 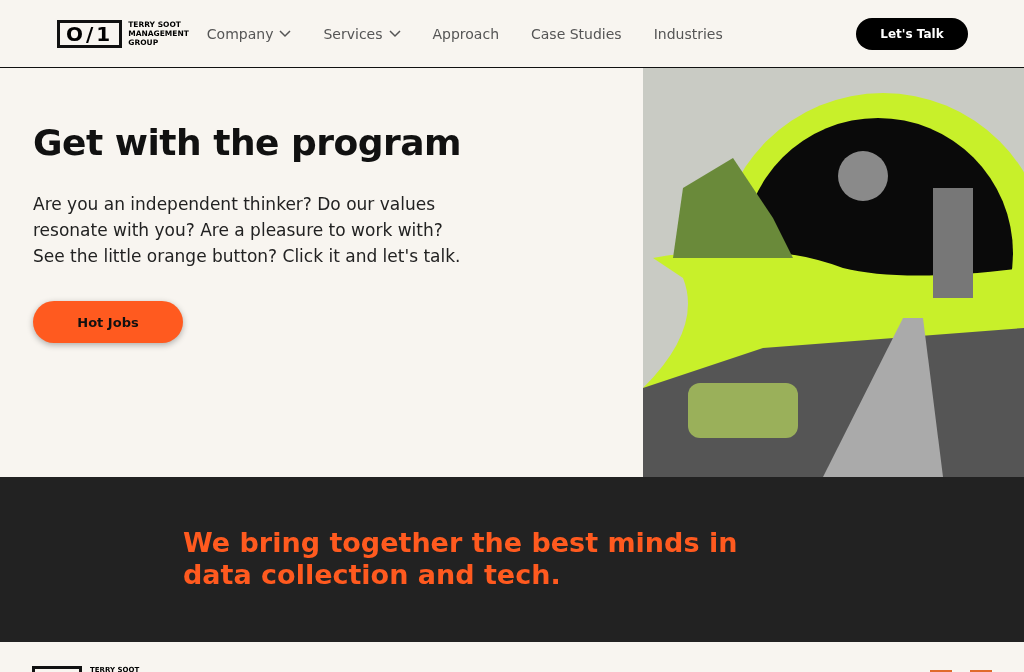 I want to click on nav-link: Industries, so click(x=688, y=33).